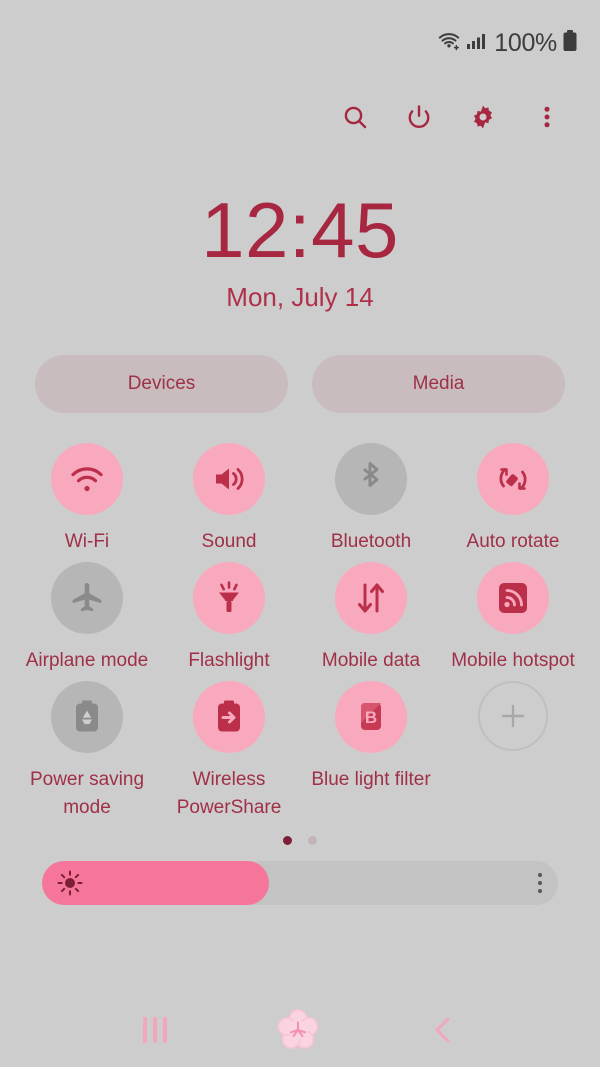  I want to click on brightness-slider-wrap, so click(300, 883).